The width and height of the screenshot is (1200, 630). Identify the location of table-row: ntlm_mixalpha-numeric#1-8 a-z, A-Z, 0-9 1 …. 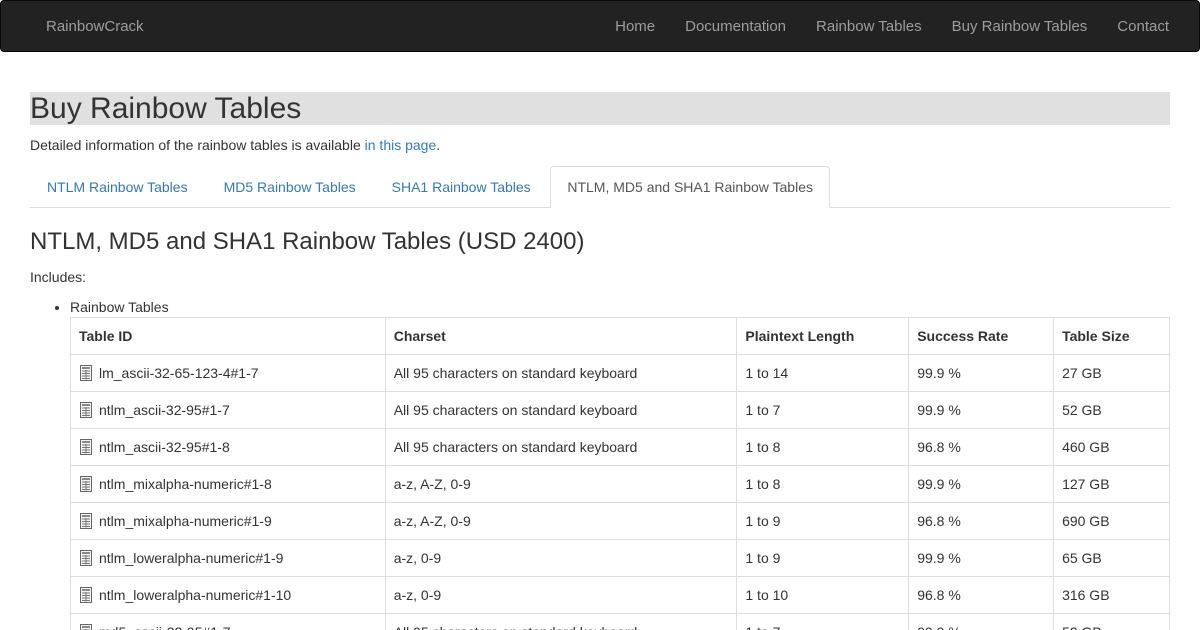
(620, 484).